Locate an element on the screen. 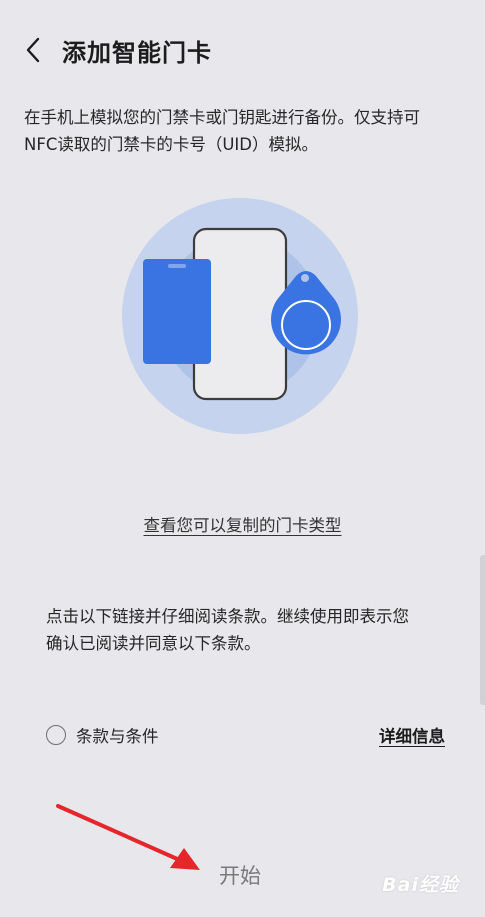  back-button is located at coordinates (33, 50).